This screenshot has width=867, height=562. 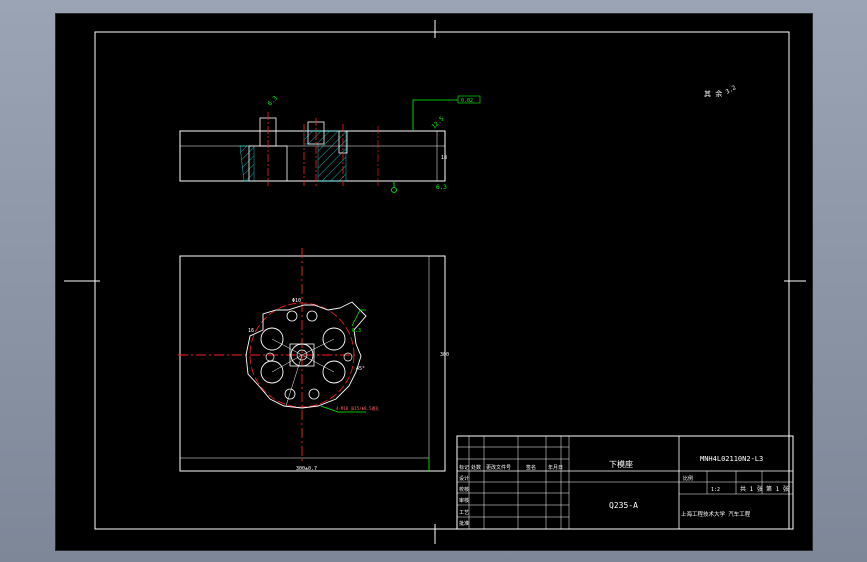 What do you see at coordinates (272, 101) in the screenshot?
I see `roughness-callout-top: 6.3` at bounding box center [272, 101].